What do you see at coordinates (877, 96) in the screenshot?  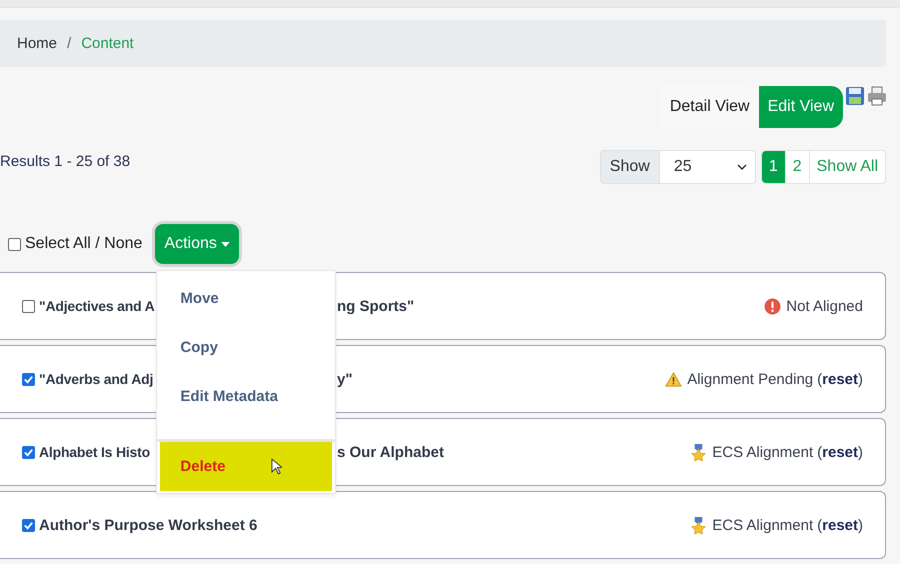 I see `print-icon` at bounding box center [877, 96].